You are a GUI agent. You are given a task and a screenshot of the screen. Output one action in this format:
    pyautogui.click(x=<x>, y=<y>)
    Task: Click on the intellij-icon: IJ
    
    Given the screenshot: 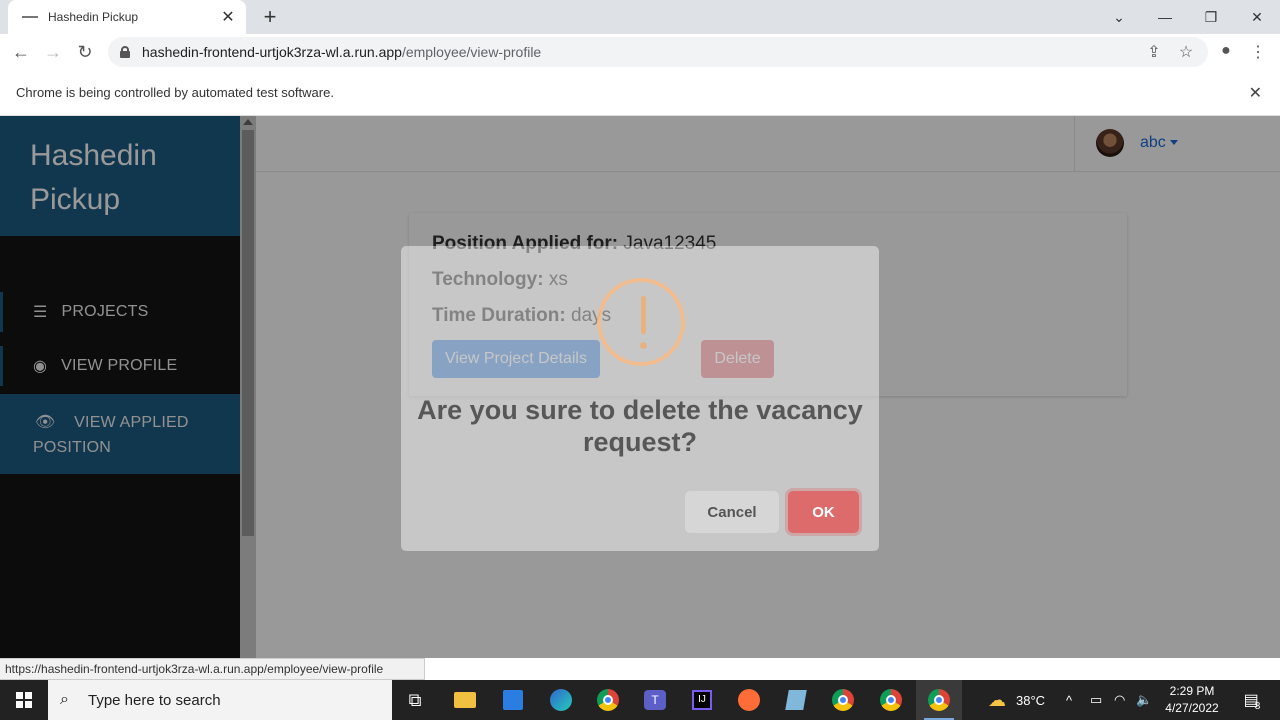 What is the action you would take?
    pyautogui.click(x=702, y=700)
    